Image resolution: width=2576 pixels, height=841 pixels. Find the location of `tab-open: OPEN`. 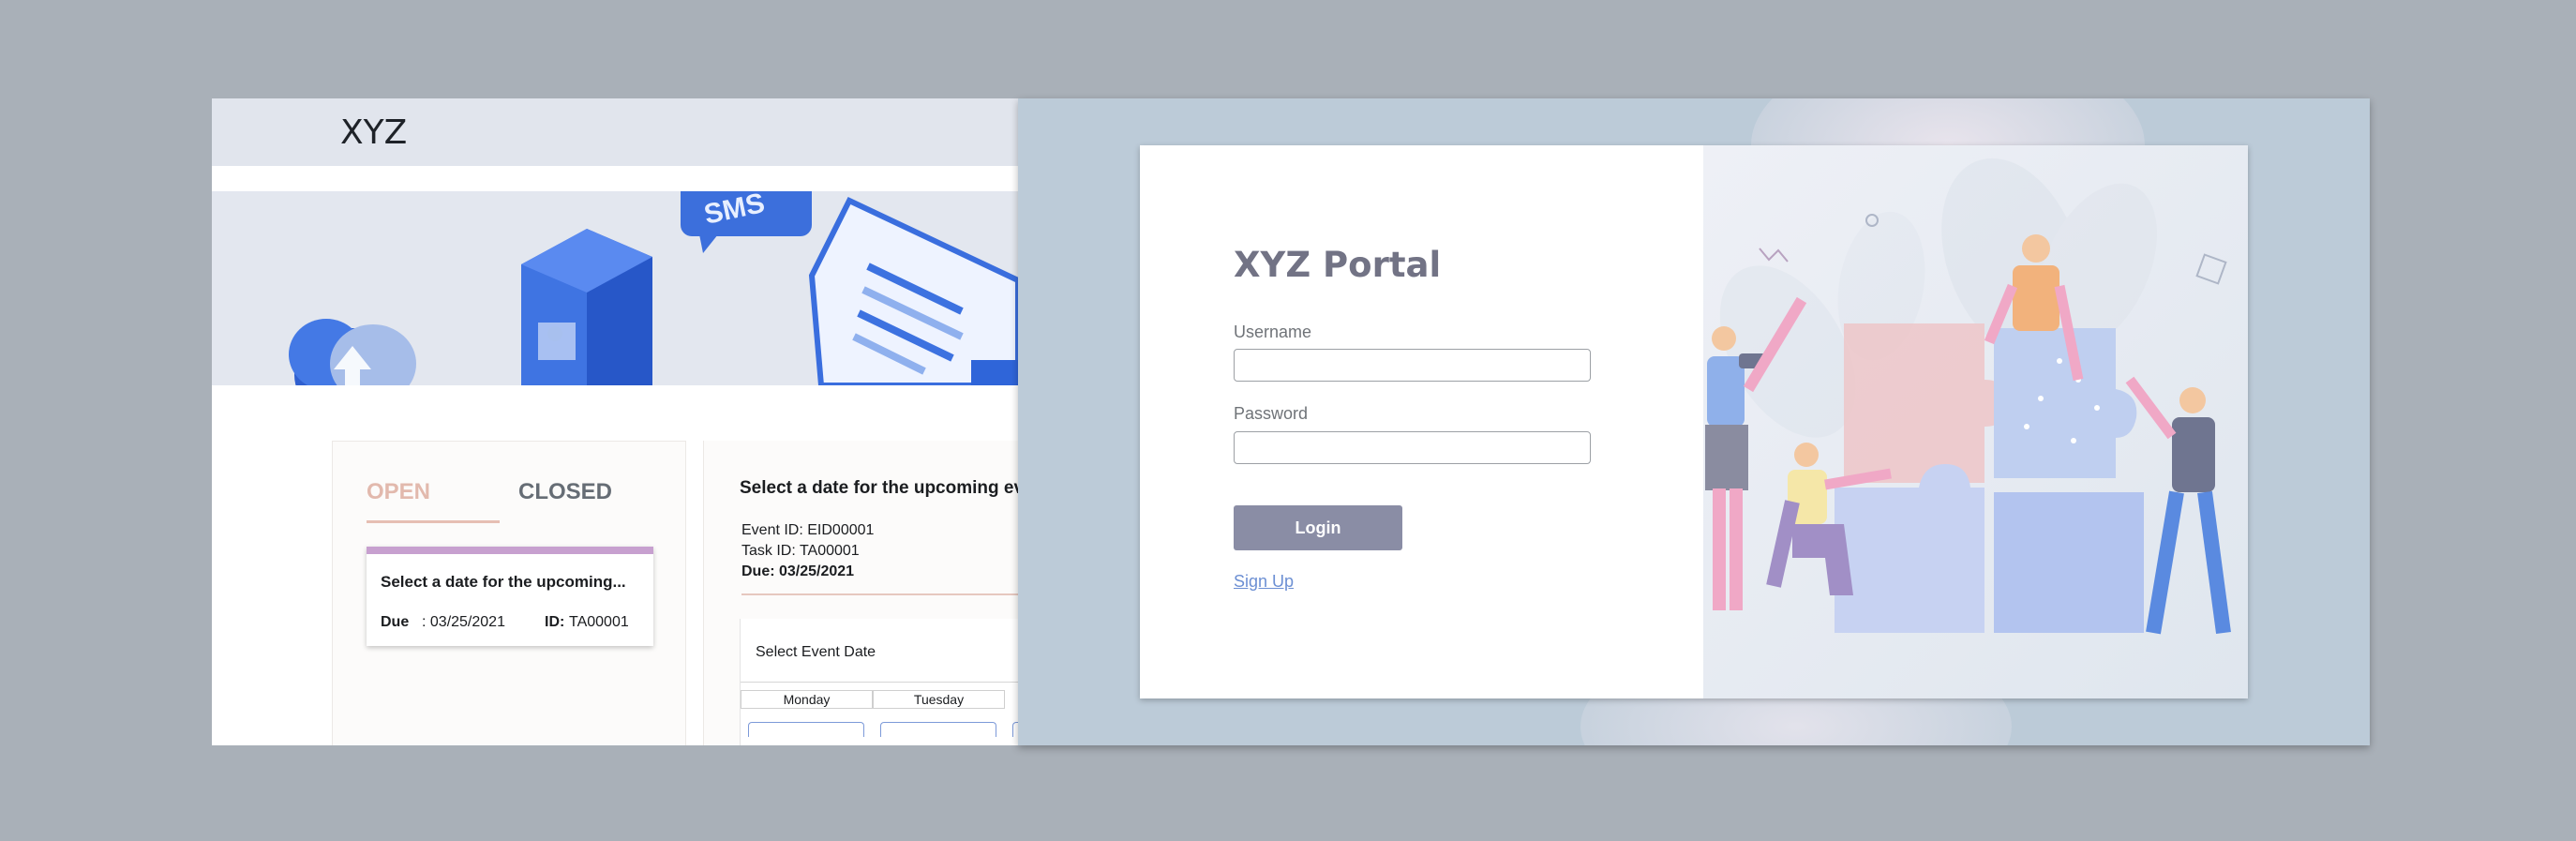

tab-open: OPEN is located at coordinates (398, 492).